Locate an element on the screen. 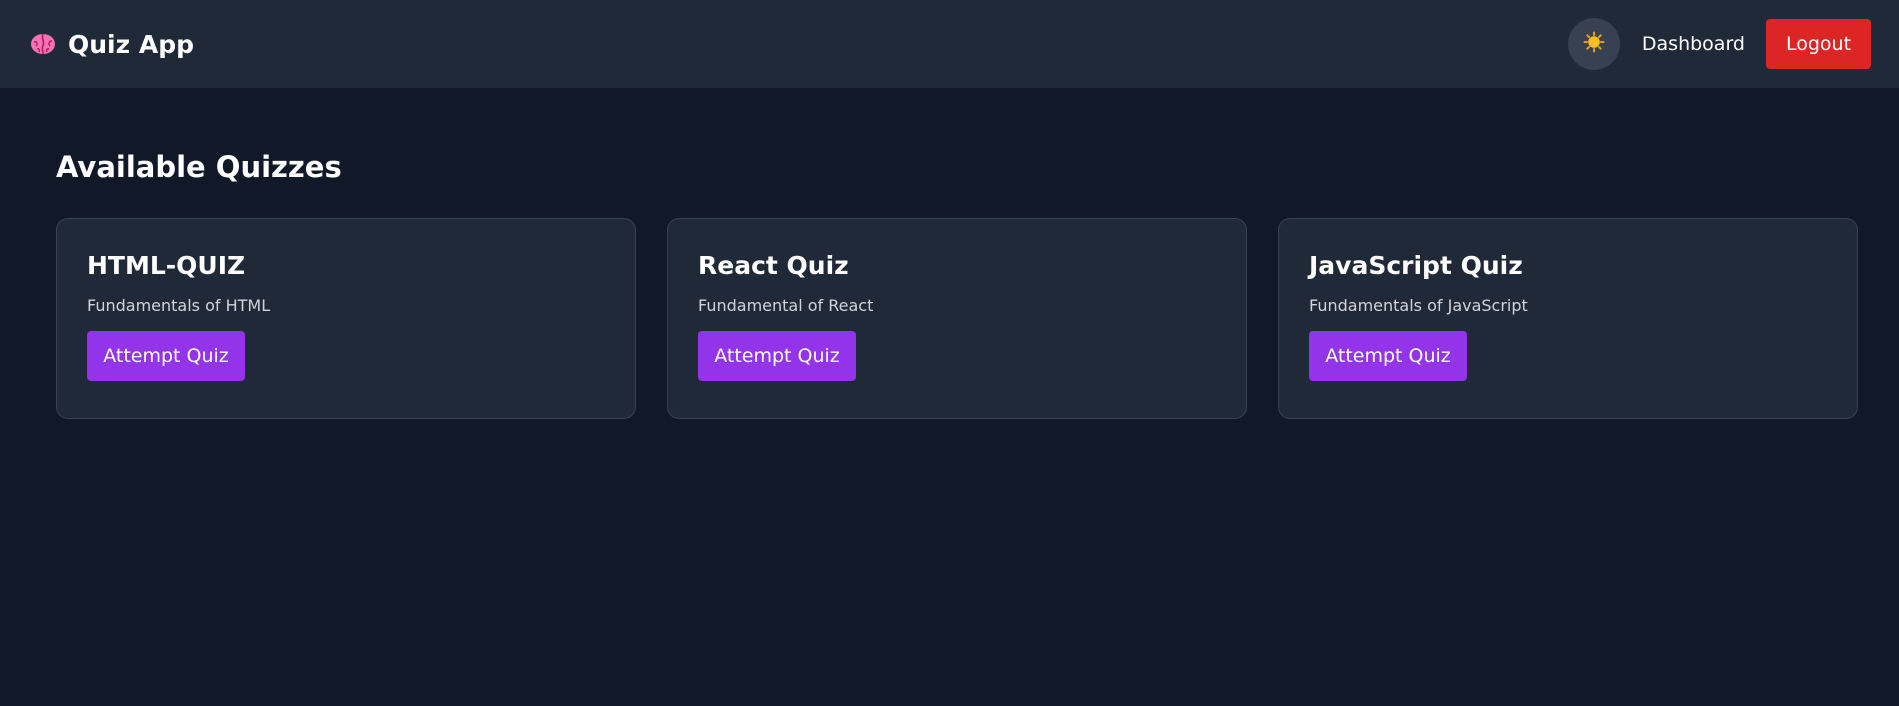  quiz-card-description: Fundamentals of JavaScript is located at coordinates (1418, 305).